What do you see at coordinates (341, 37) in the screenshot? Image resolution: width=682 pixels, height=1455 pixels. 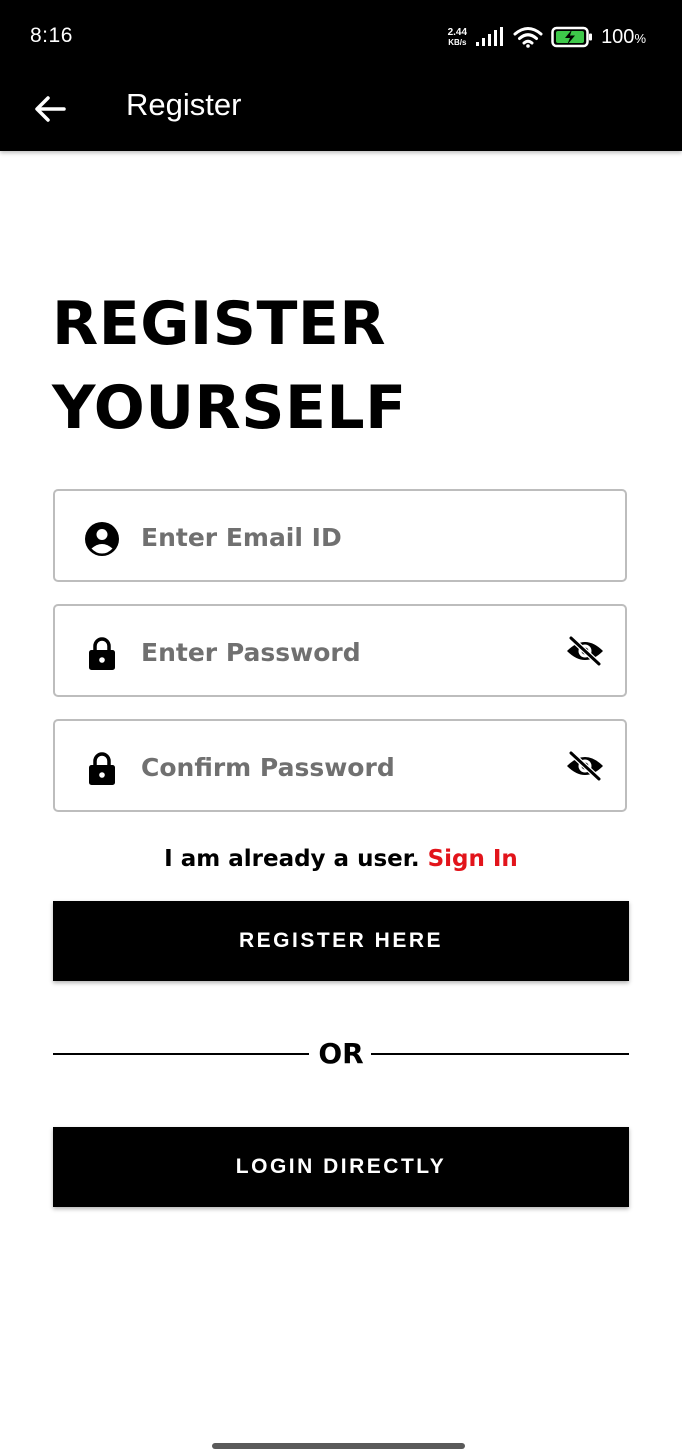 I see `status-bar: 8:16 2.44 KB/s 100%` at bounding box center [341, 37].